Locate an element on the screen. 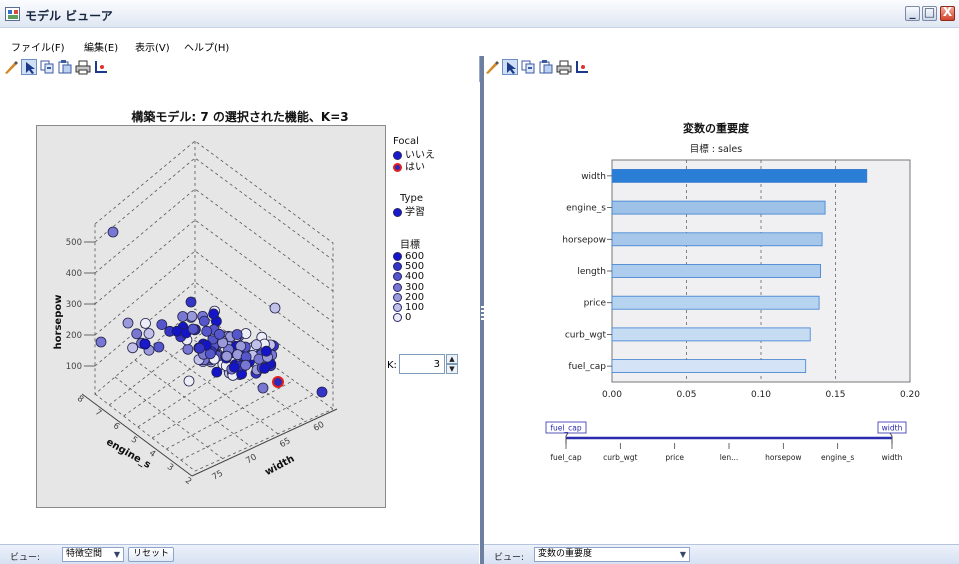  menu-file: ファイル(F) is located at coordinates (38, 46).